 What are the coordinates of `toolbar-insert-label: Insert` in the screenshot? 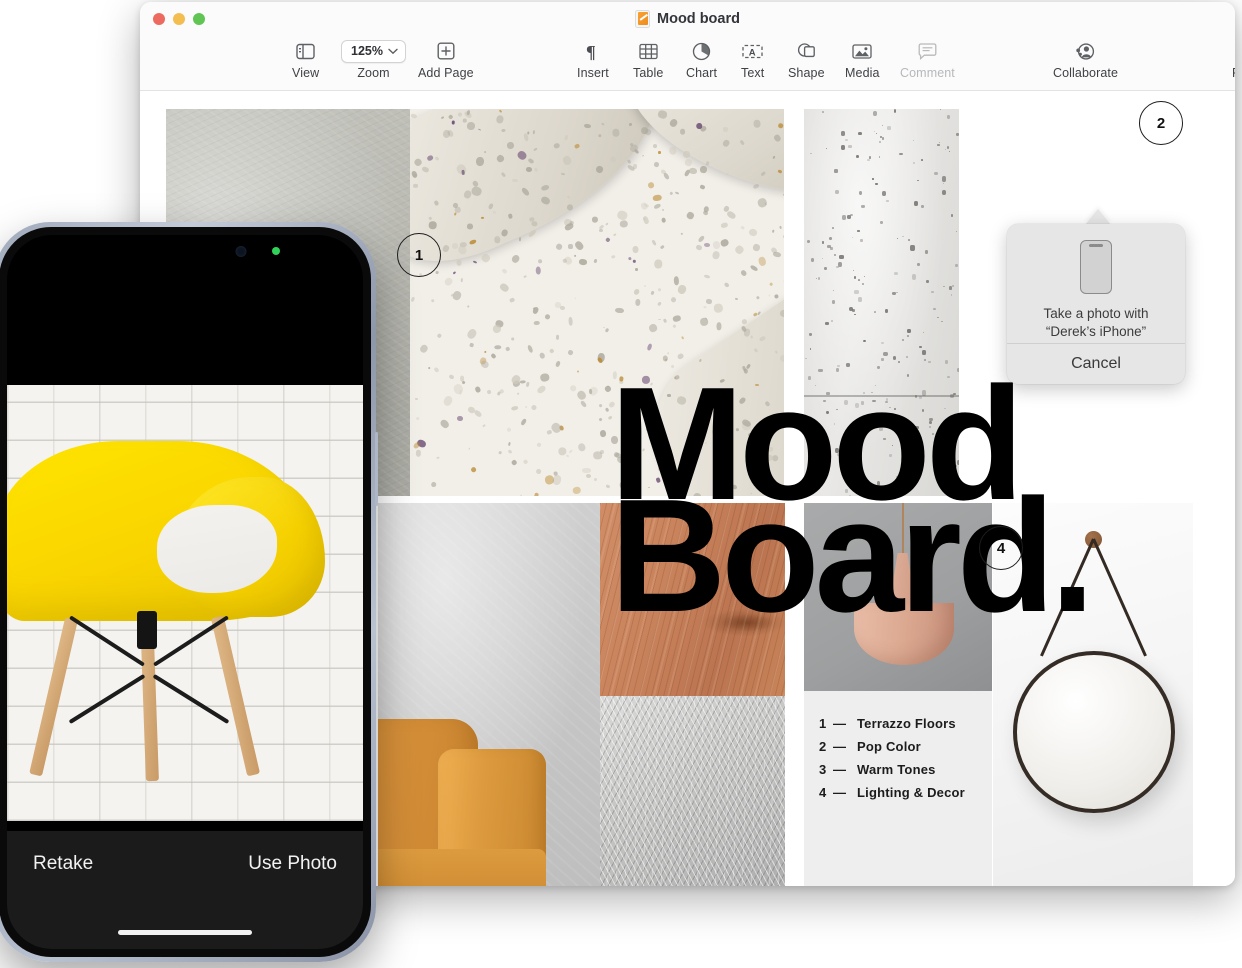 It's located at (593, 73).